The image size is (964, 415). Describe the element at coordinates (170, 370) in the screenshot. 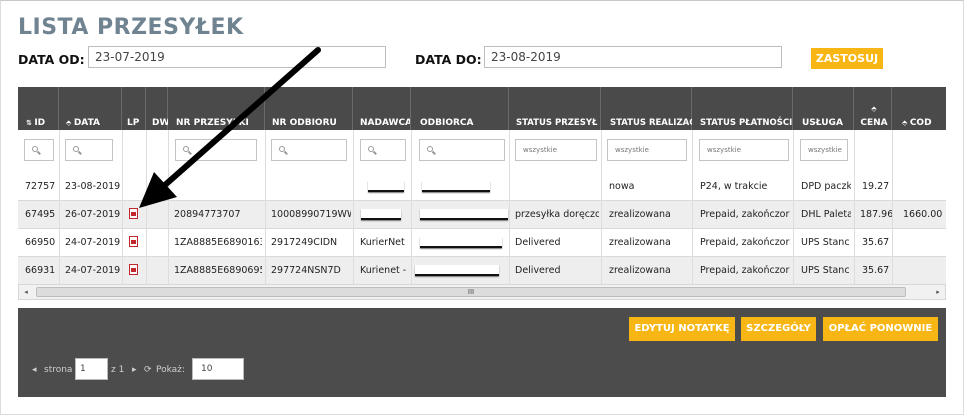

I see `page-size-label: Pokaż:` at that location.